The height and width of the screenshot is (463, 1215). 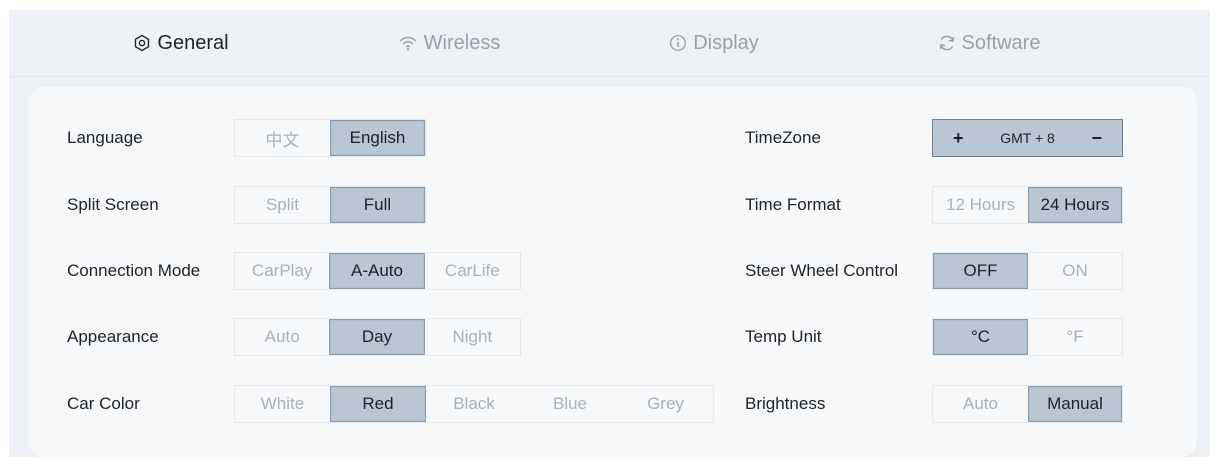 What do you see at coordinates (408, 43) in the screenshot?
I see `wifi-icon` at bounding box center [408, 43].